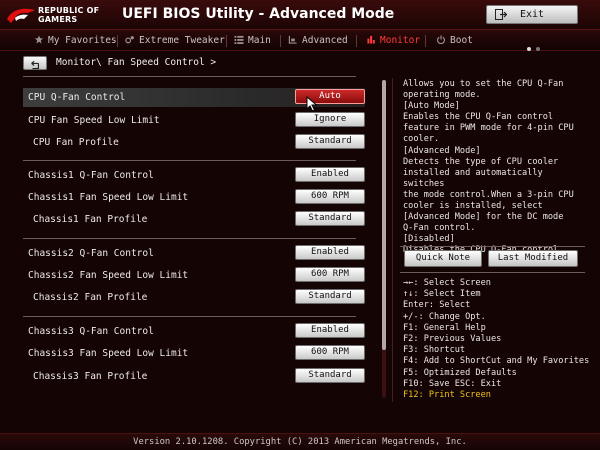  What do you see at coordinates (292, 39) in the screenshot?
I see `advanced-icon` at bounding box center [292, 39].